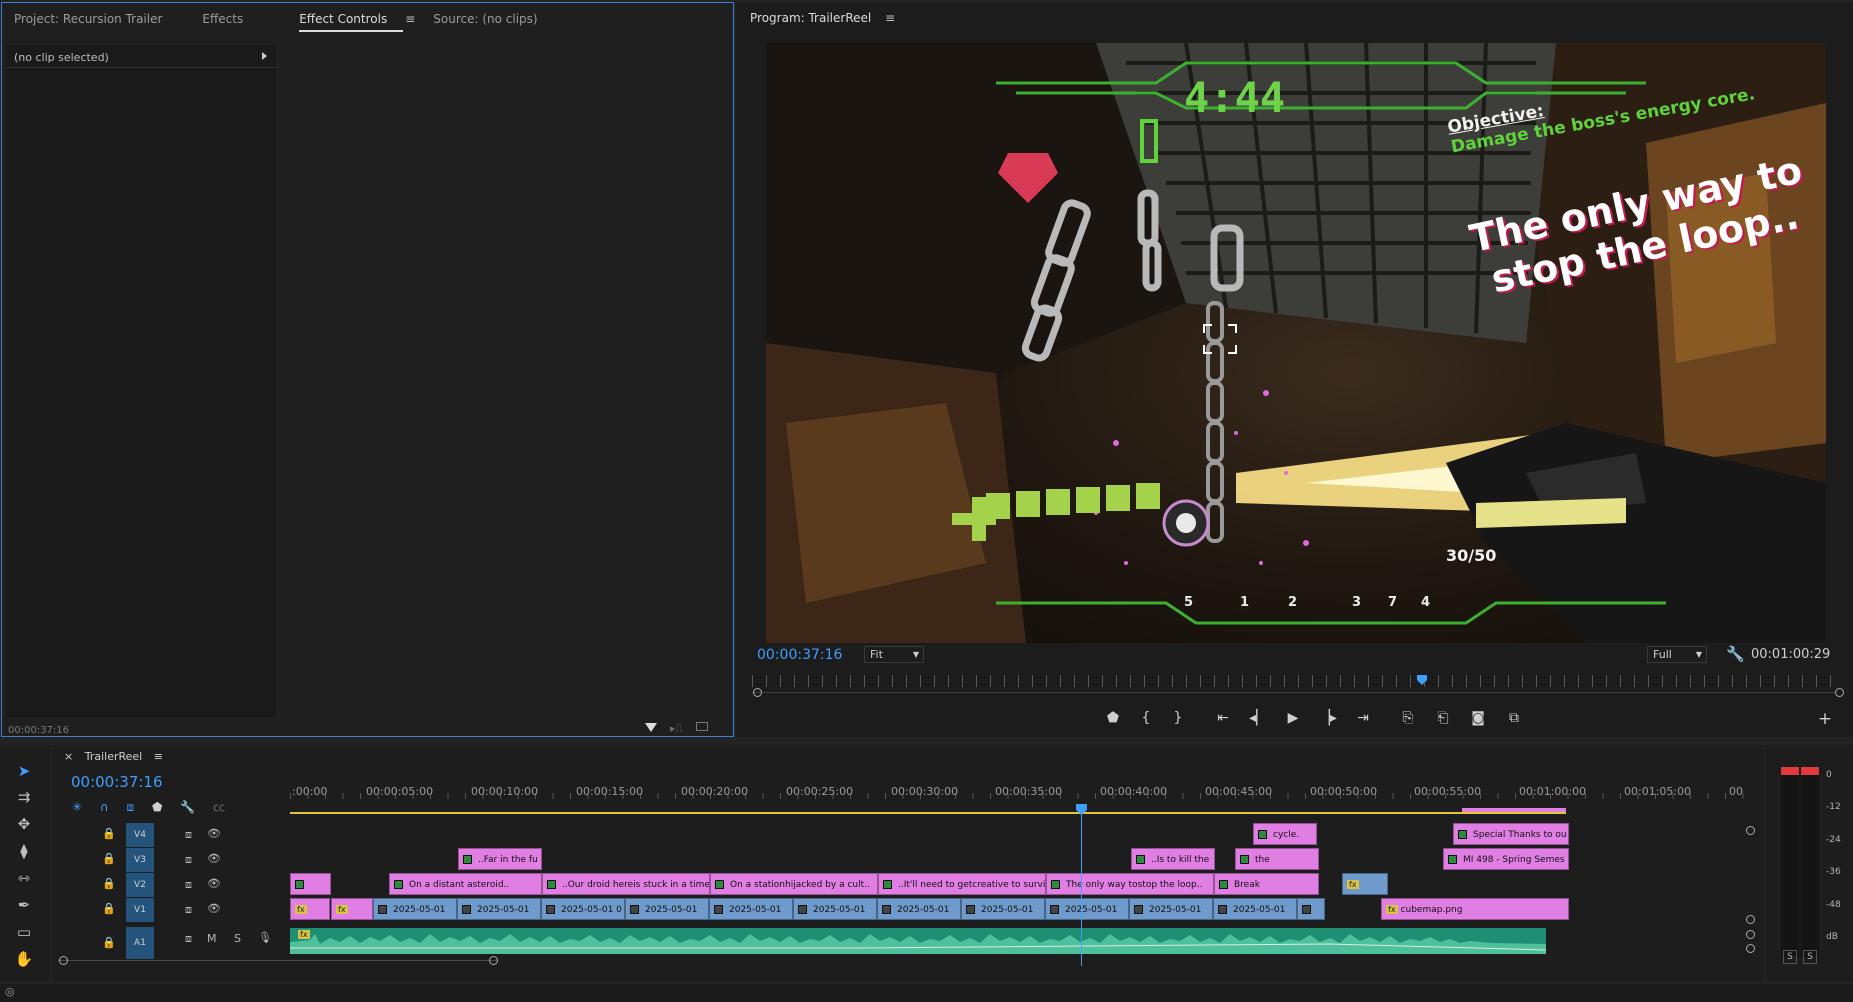  What do you see at coordinates (131, 807) in the screenshot?
I see `linked-selection-icon: ⧈` at bounding box center [131, 807].